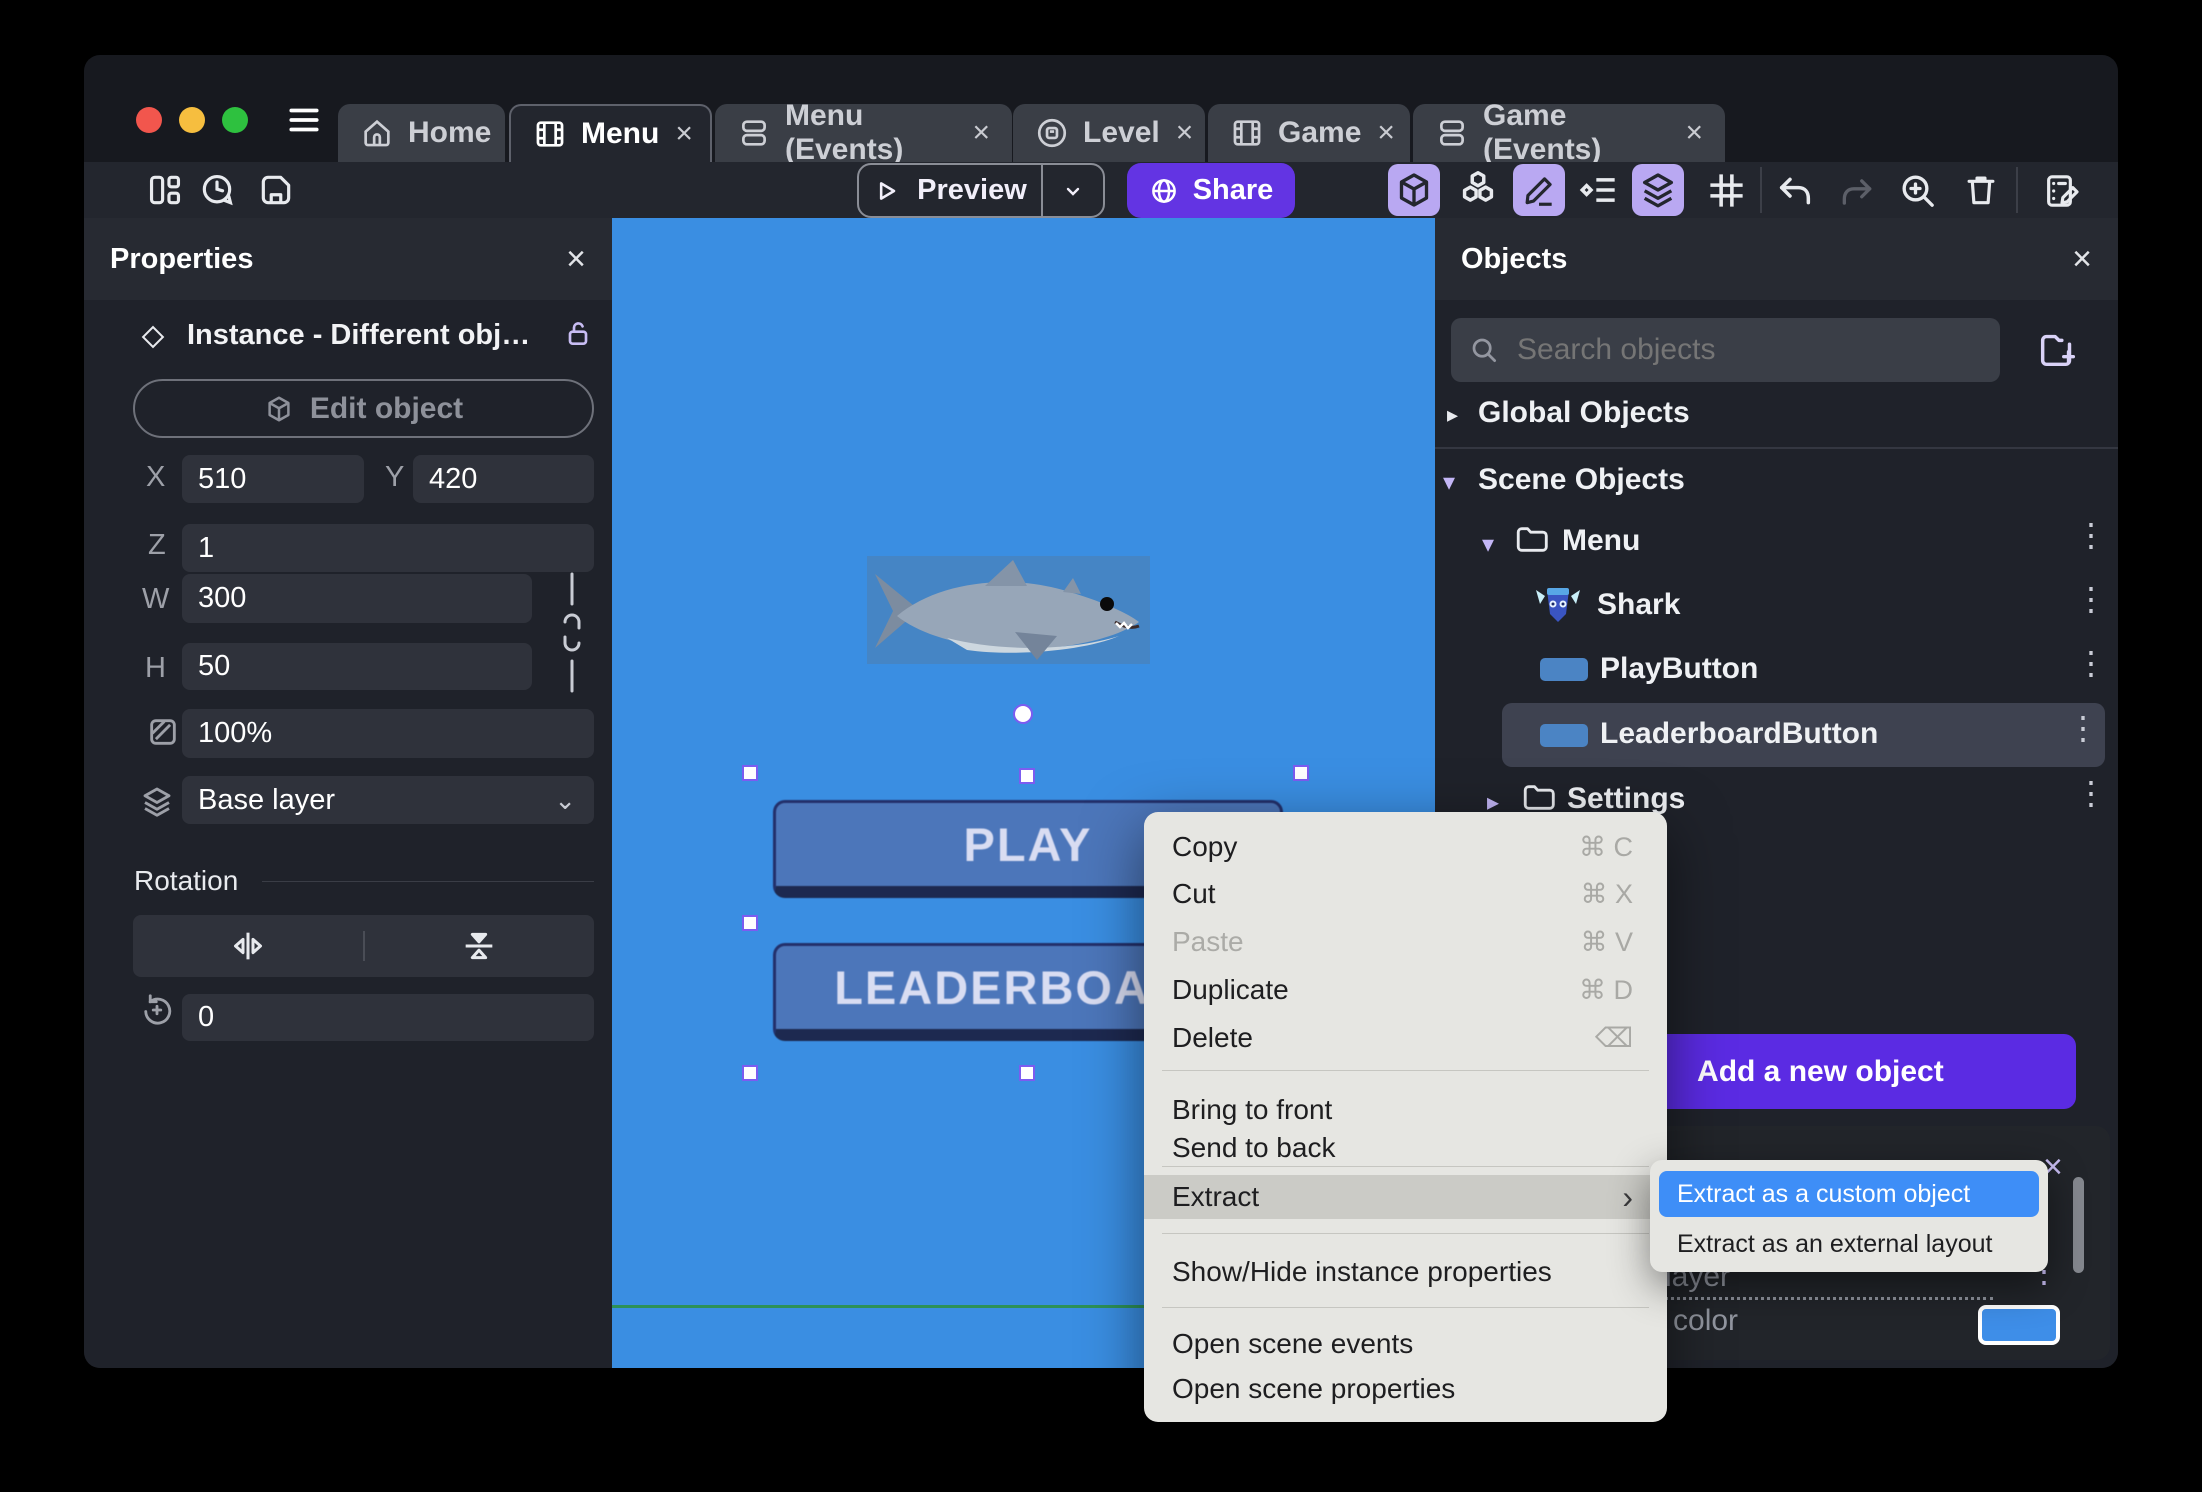 The height and width of the screenshot is (1492, 2202). I want to click on selection-handle-left-middle, so click(750, 923).